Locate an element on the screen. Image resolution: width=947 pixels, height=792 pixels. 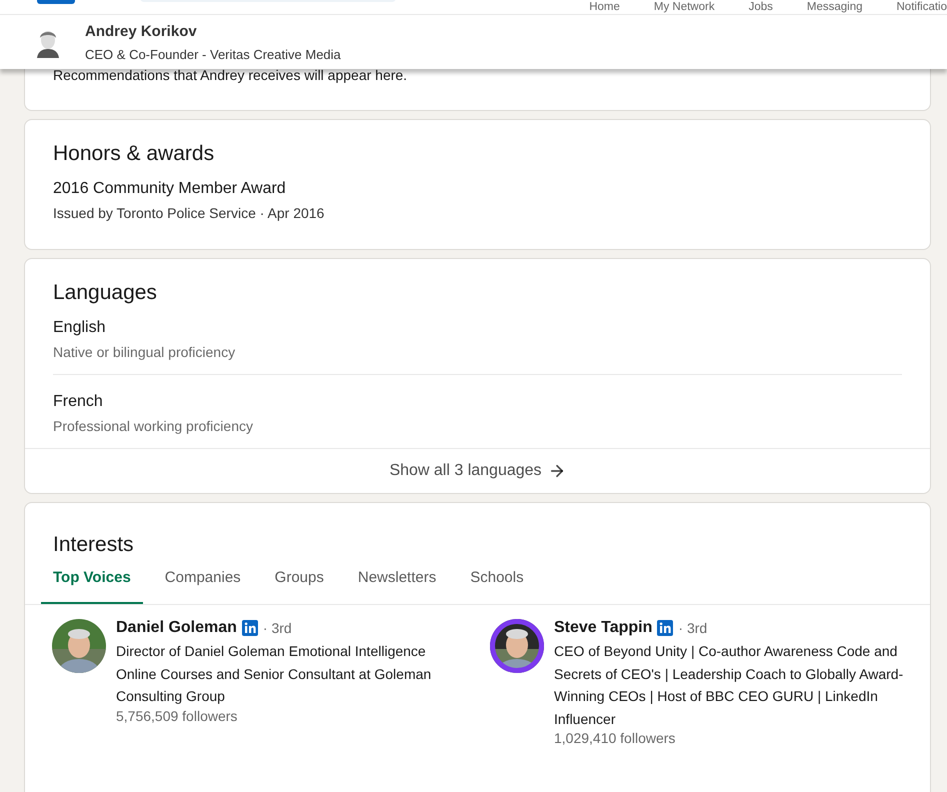
tab: Groups is located at coordinates (299, 581).